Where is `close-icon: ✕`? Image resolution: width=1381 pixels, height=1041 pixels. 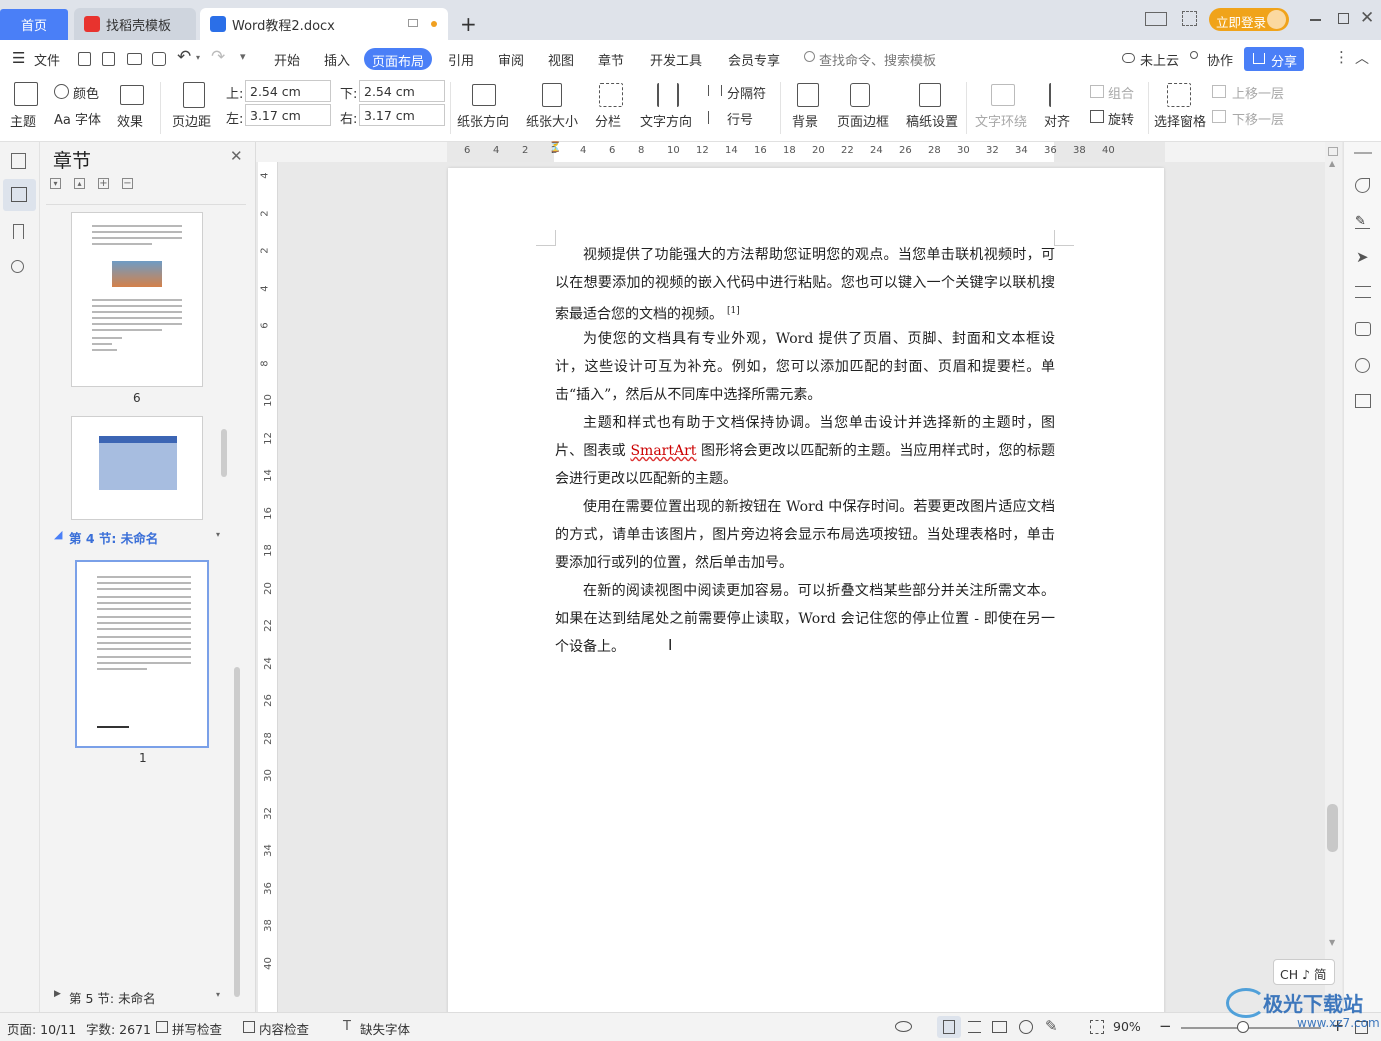
close-icon: ✕ is located at coordinates (1367, 18).